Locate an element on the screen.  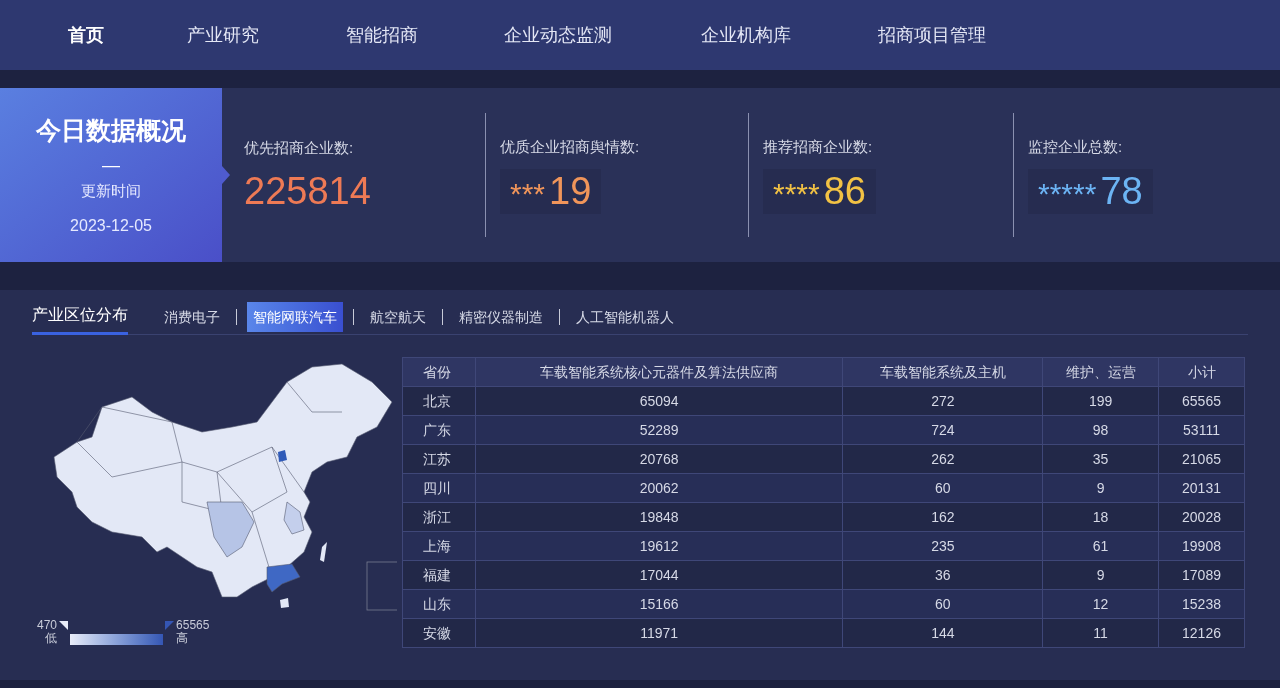
masked-digits: **** is located at coordinates (796, 193).